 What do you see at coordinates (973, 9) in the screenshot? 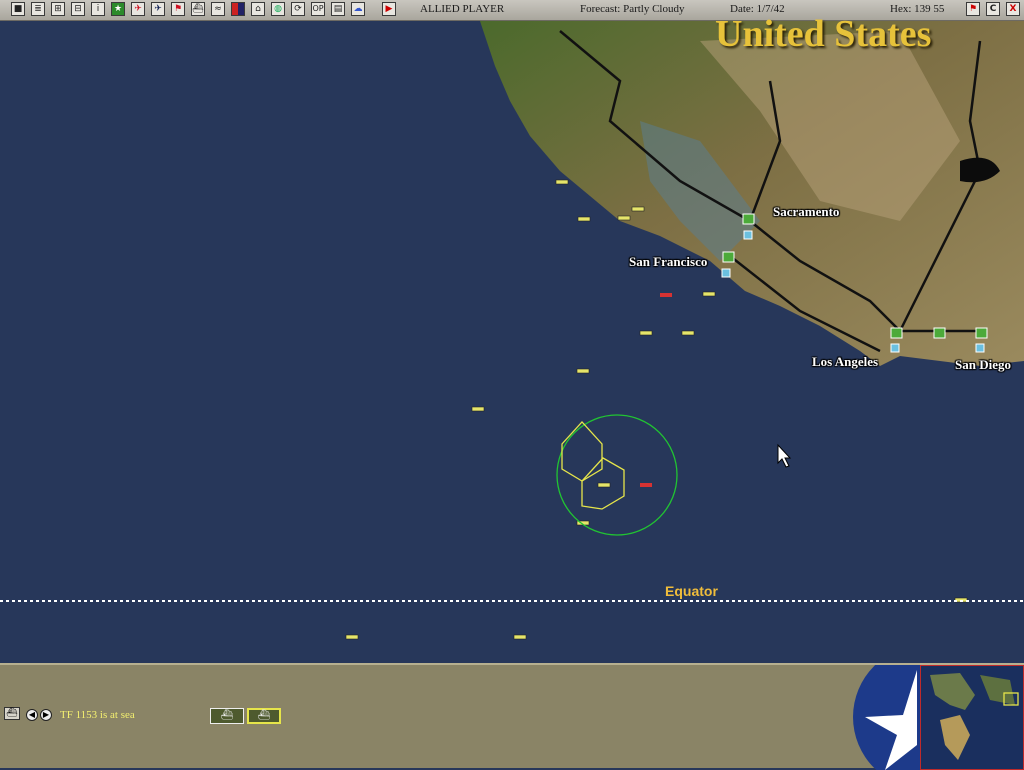
I see `flag-button-icon: ⚑` at bounding box center [973, 9].